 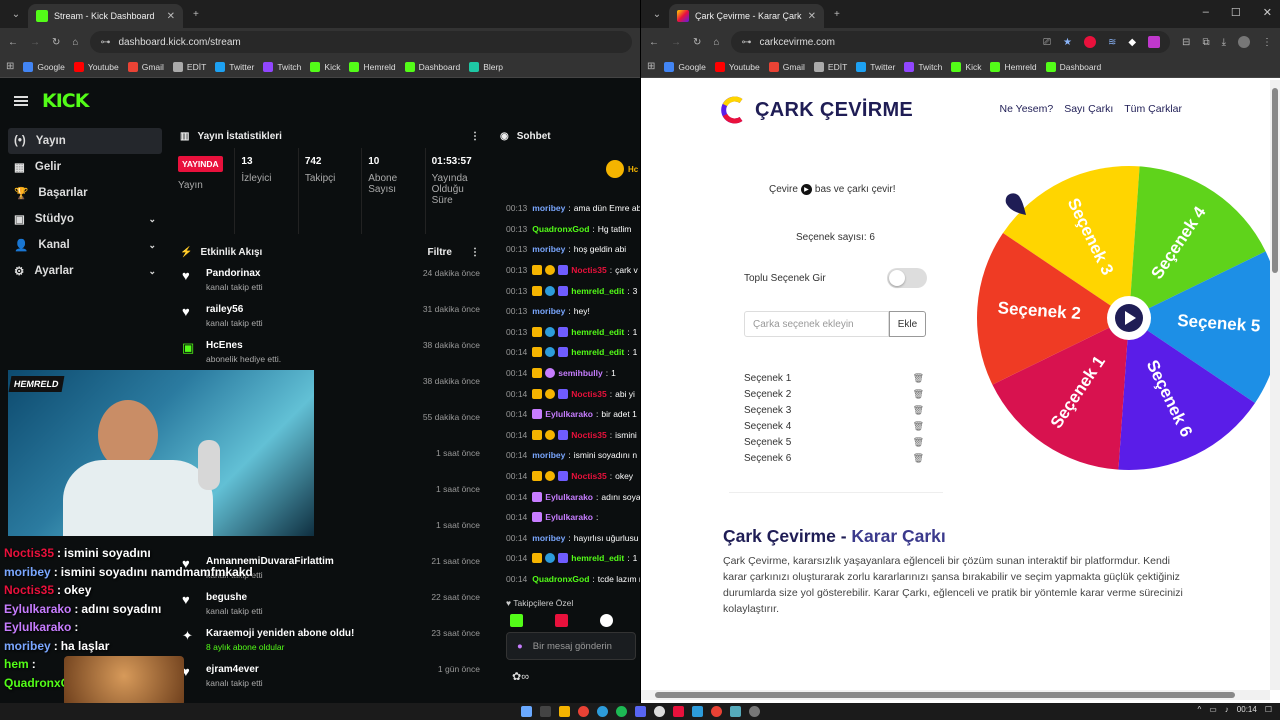 What do you see at coordinates (746, 16) in the screenshot?
I see `tab-cark-cevirme: Çark Çevirme - Karar Çarkı ✕` at bounding box center [746, 16].